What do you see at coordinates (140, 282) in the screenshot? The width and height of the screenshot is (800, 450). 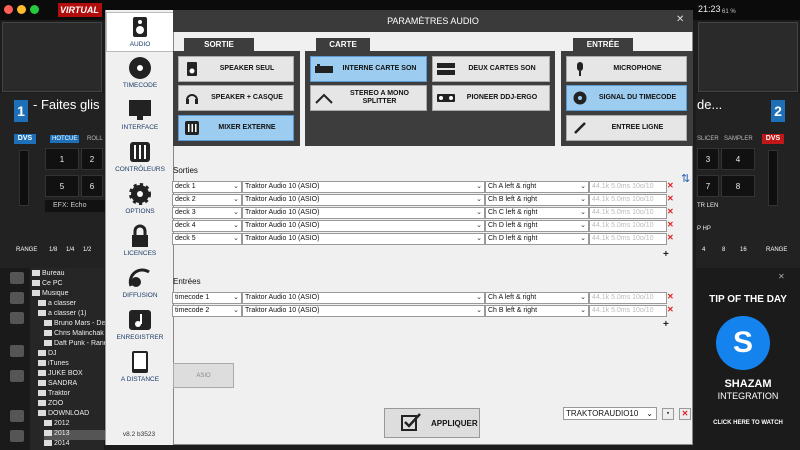 I see `sidebar-item-diffusion: DIFFUSION` at bounding box center [140, 282].